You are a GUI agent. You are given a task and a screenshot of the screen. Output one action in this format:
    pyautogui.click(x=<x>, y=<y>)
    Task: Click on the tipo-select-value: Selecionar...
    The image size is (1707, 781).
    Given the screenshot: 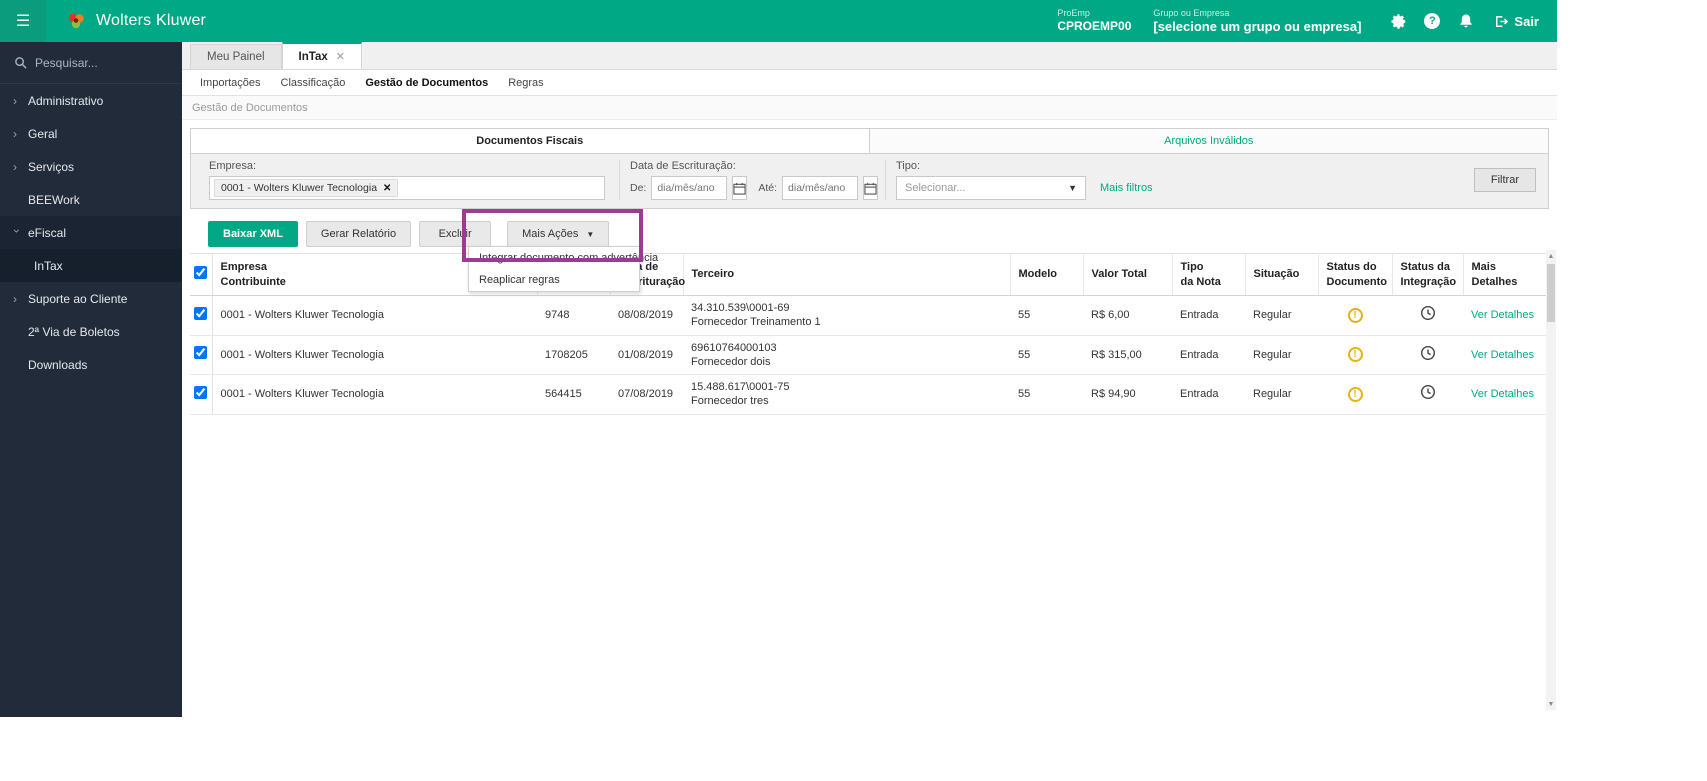 What is the action you would take?
    pyautogui.click(x=935, y=188)
    